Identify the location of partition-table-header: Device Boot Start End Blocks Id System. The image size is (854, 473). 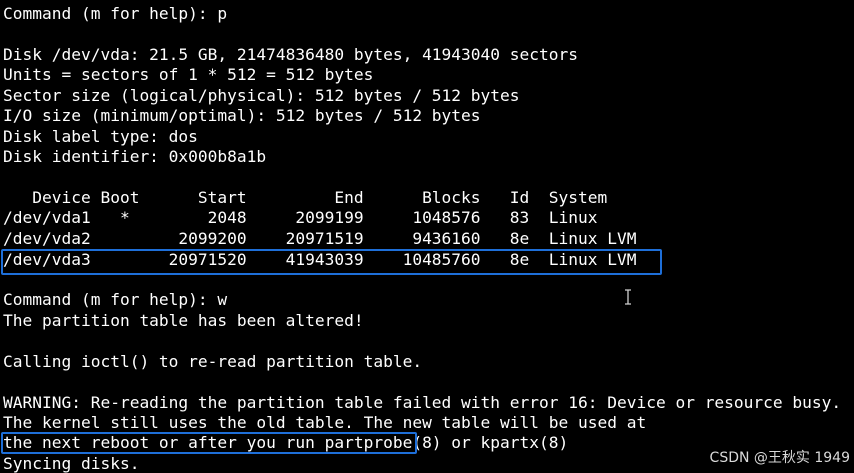
(305, 197).